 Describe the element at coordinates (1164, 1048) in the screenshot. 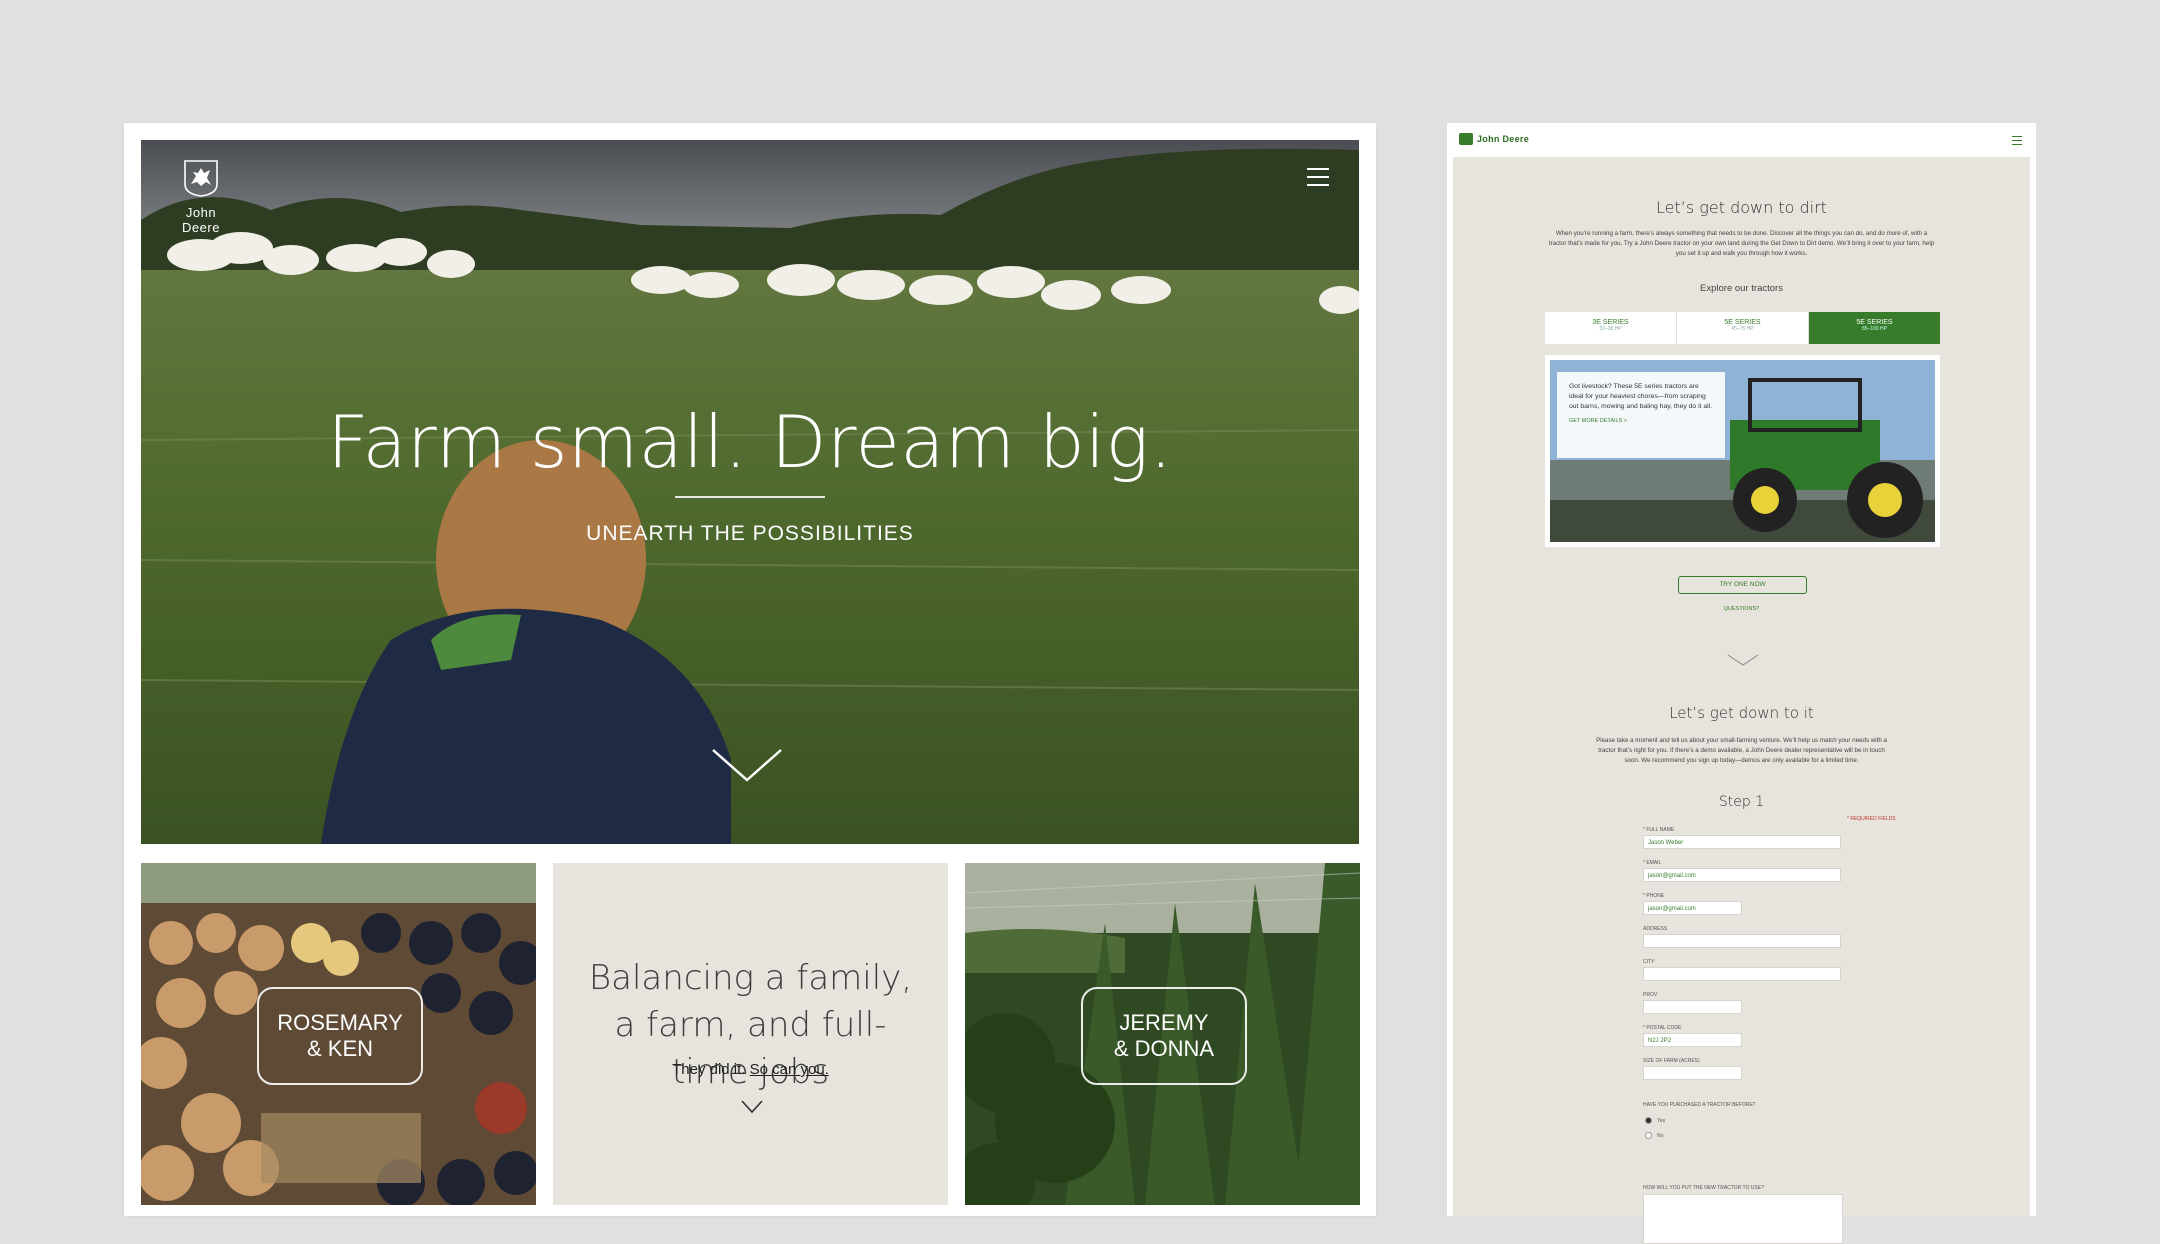

I see `badge-line-2: & DONNA` at that location.